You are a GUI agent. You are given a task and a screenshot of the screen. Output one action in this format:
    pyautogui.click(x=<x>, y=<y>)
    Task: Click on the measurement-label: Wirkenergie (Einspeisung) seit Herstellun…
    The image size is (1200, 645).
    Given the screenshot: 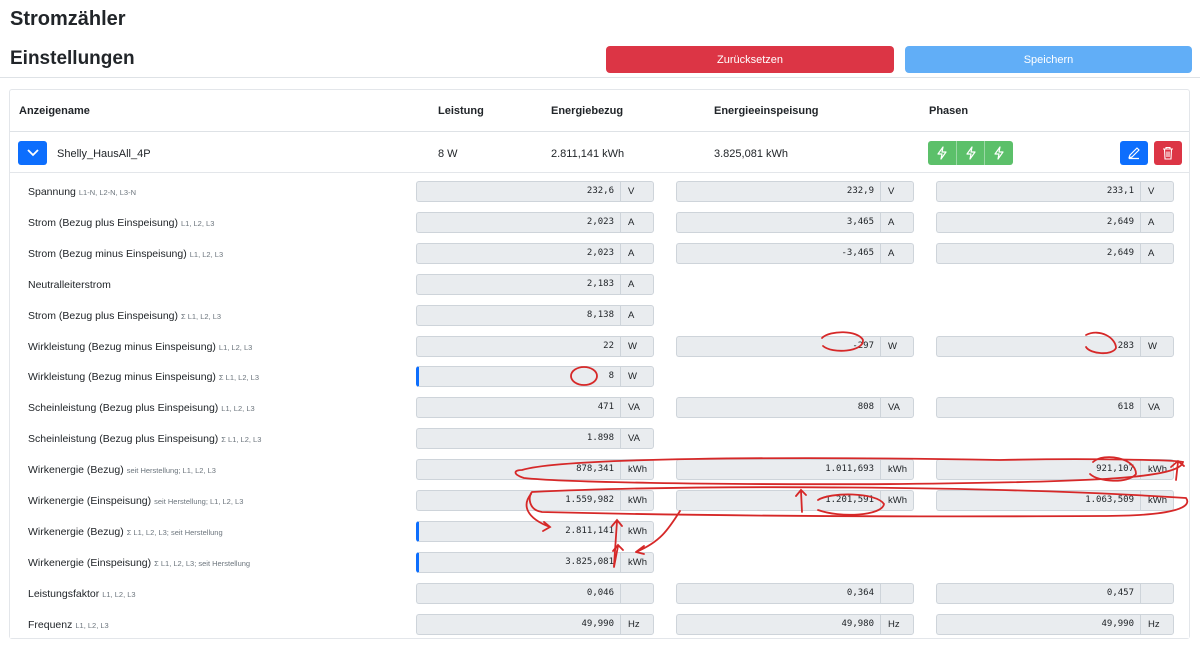 What is the action you would take?
    pyautogui.click(x=135, y=501)
    